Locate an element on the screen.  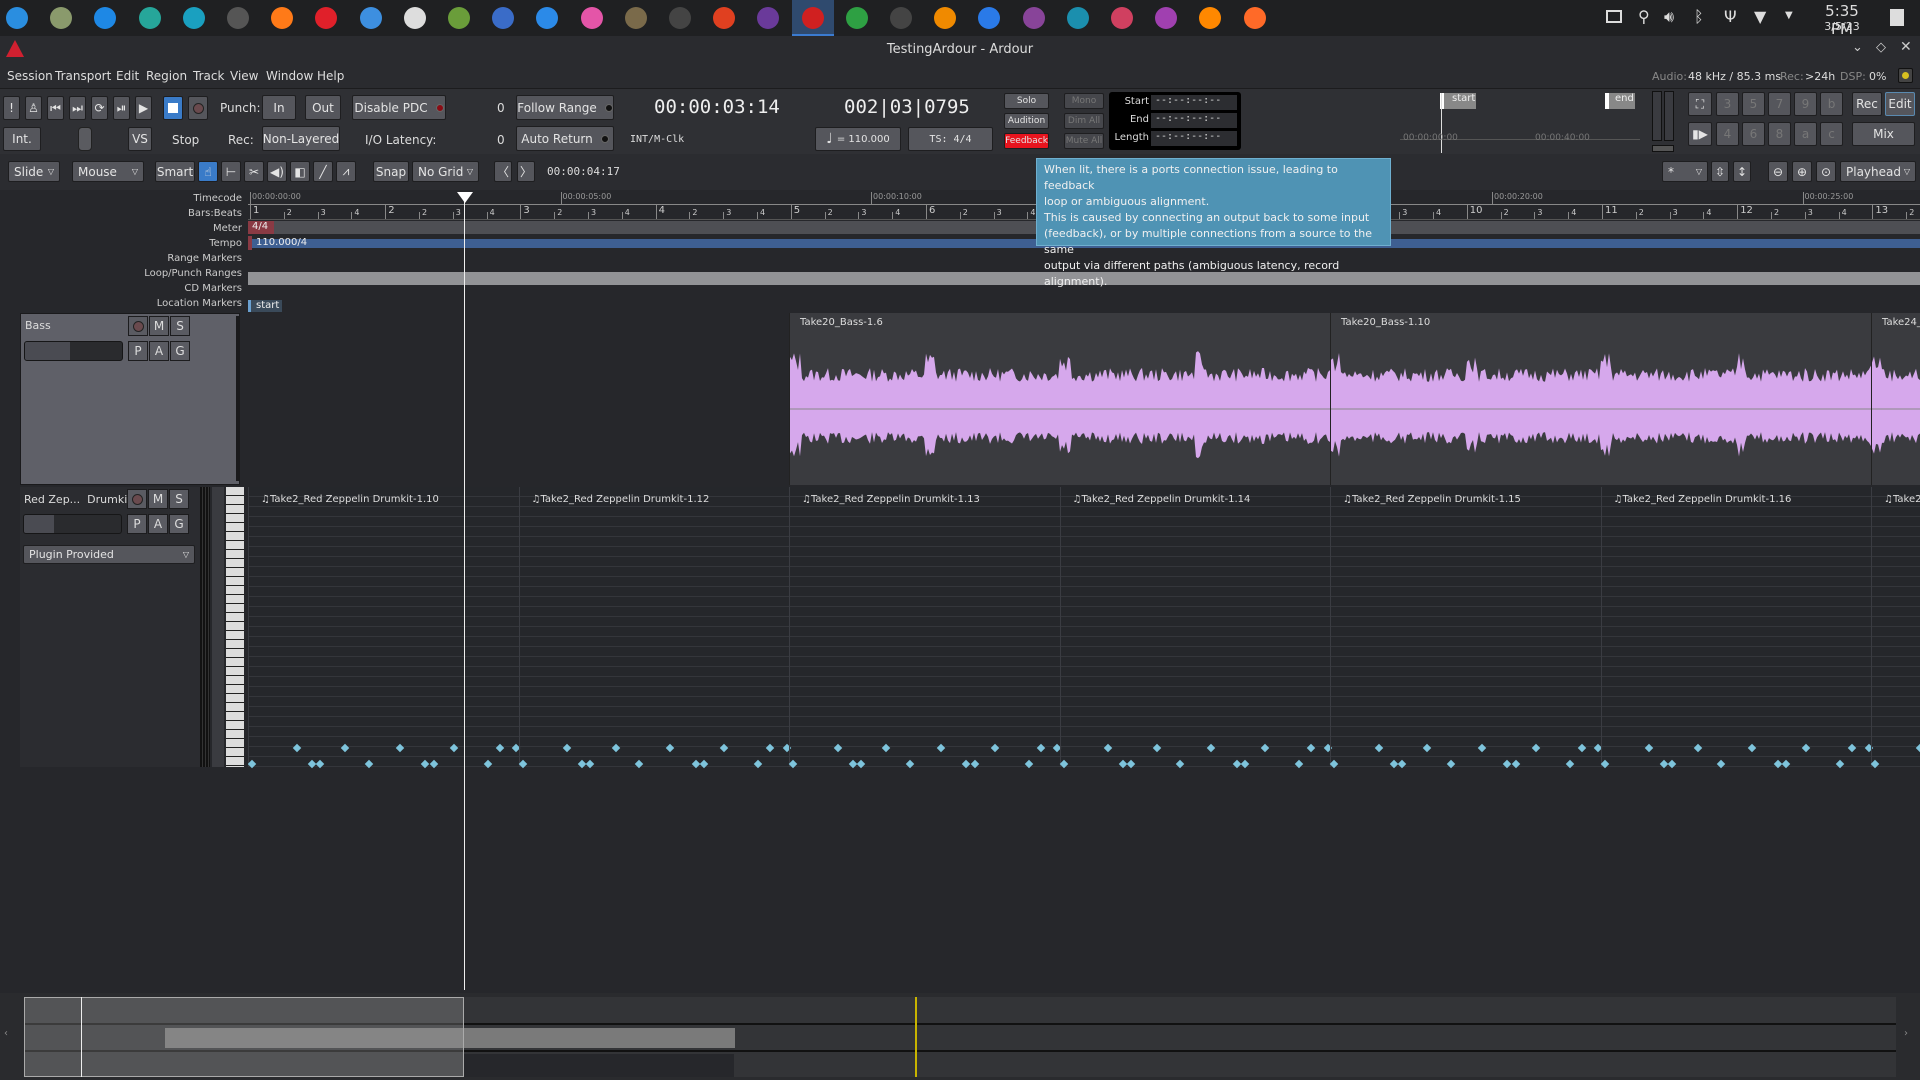
feedback-button: Feedback is located at coordinates (1026, 141).